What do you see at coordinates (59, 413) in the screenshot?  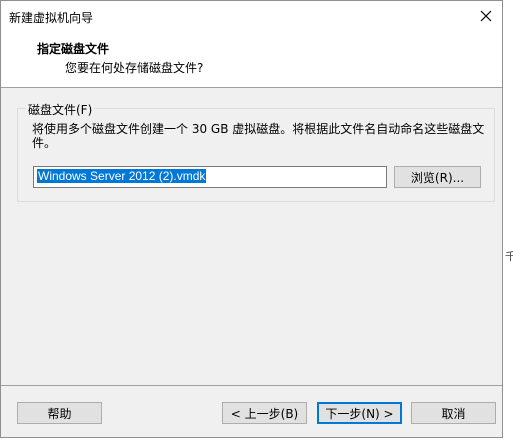 I see `help-button: 帮助` at bounding box center [59, 413].